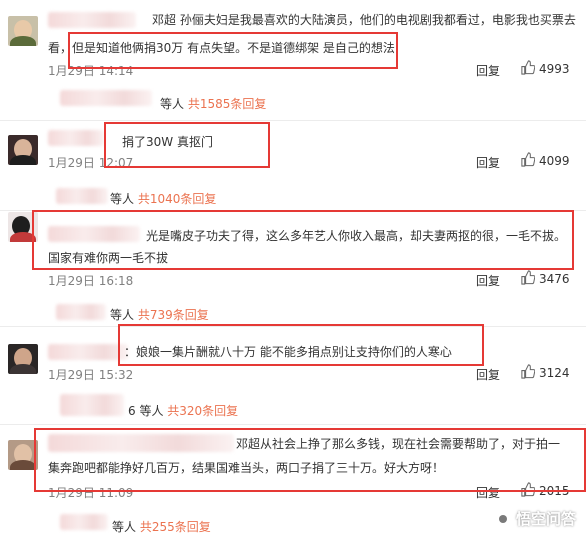 This screenshot has height=535, width=586. What do you see at coordinates (202, 411) in the screenshot?
I see `sub-reply-count: 共320条回复` at bounding box center [202, 411].